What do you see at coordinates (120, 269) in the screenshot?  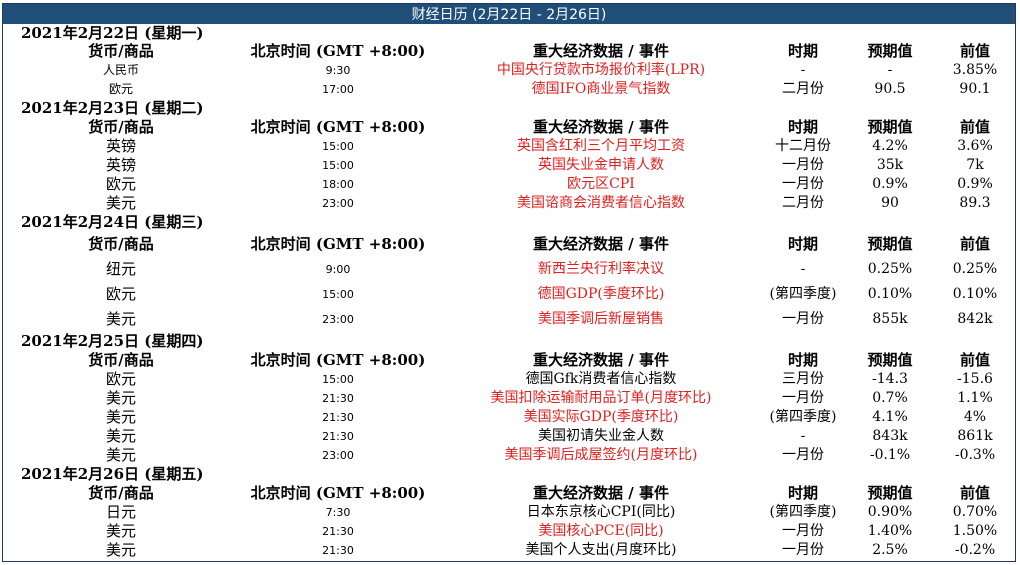 I see `event-currency: 纽元` at bounding box center [120, 269].